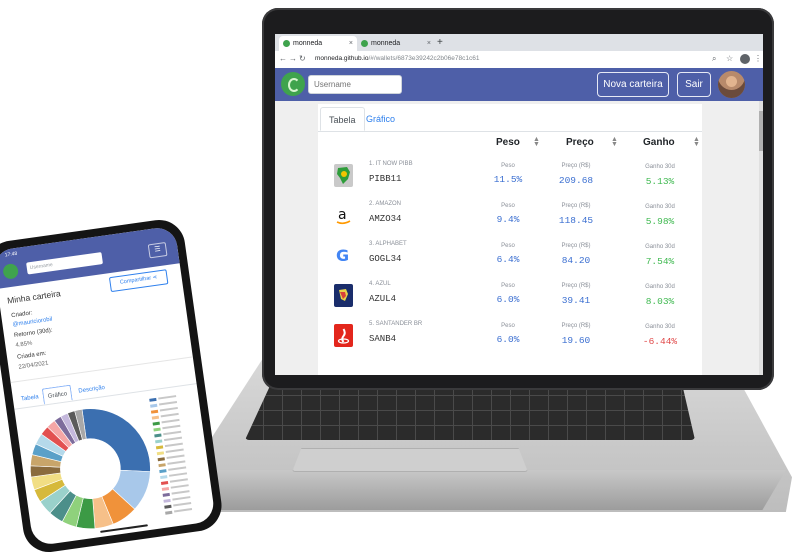 The width and height of the screenshot is (800, 555). I want to click on new-wallet-button: Nova carteira, so click(633, 84).